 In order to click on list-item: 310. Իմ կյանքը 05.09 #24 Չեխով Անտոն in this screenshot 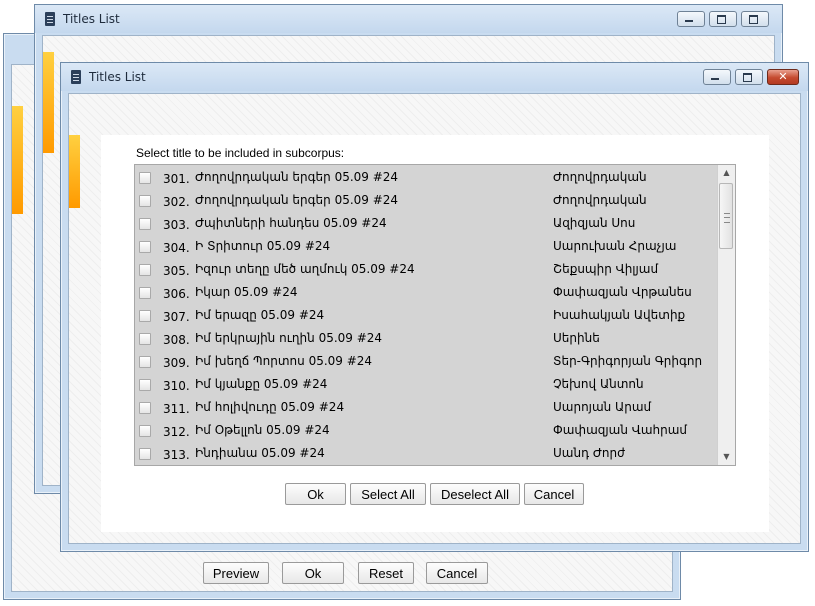, I will do `click(426, 385)`.